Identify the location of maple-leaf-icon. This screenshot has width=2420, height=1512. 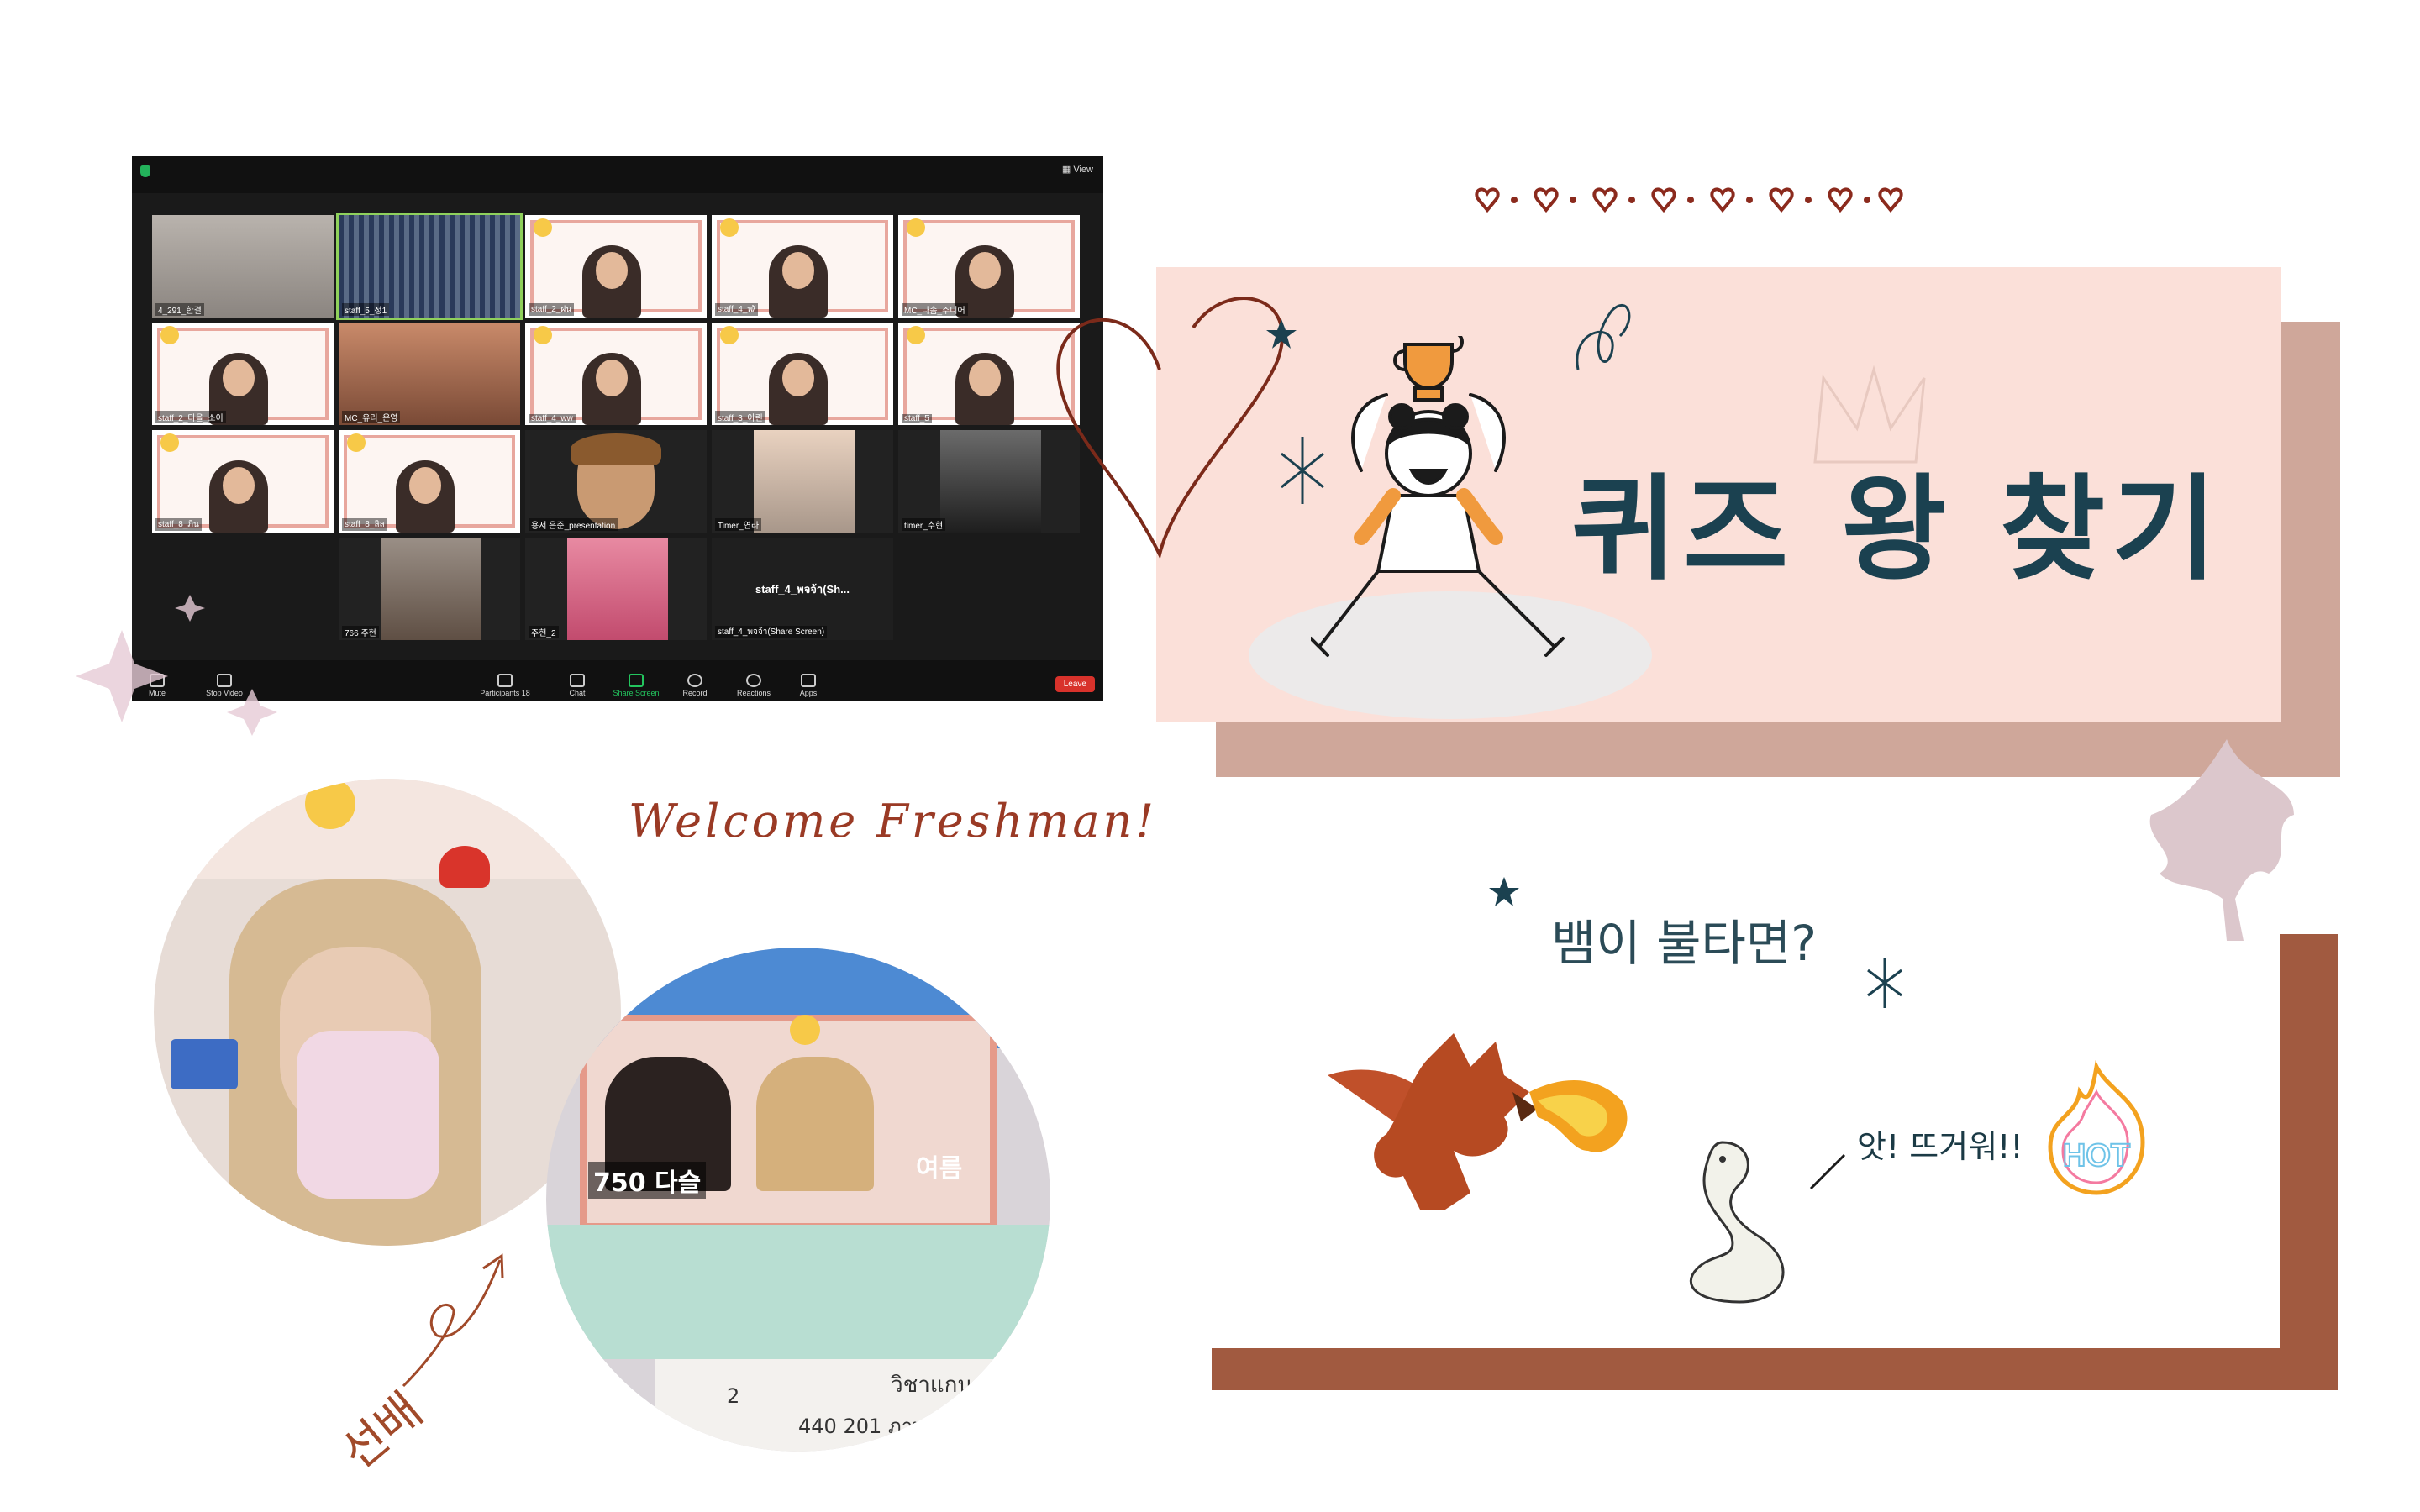
(2221, 840).